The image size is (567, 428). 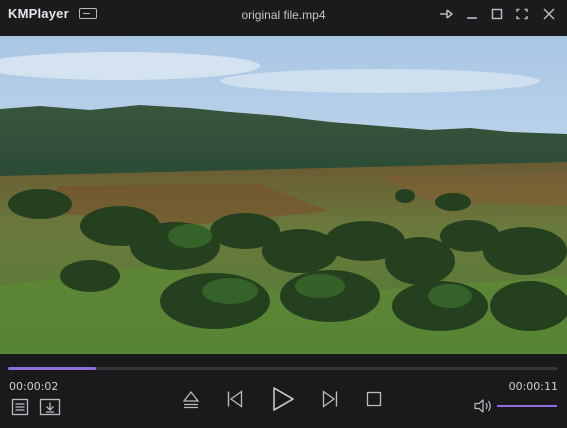 I want to click on play-icon, so click(x=283, y=399).